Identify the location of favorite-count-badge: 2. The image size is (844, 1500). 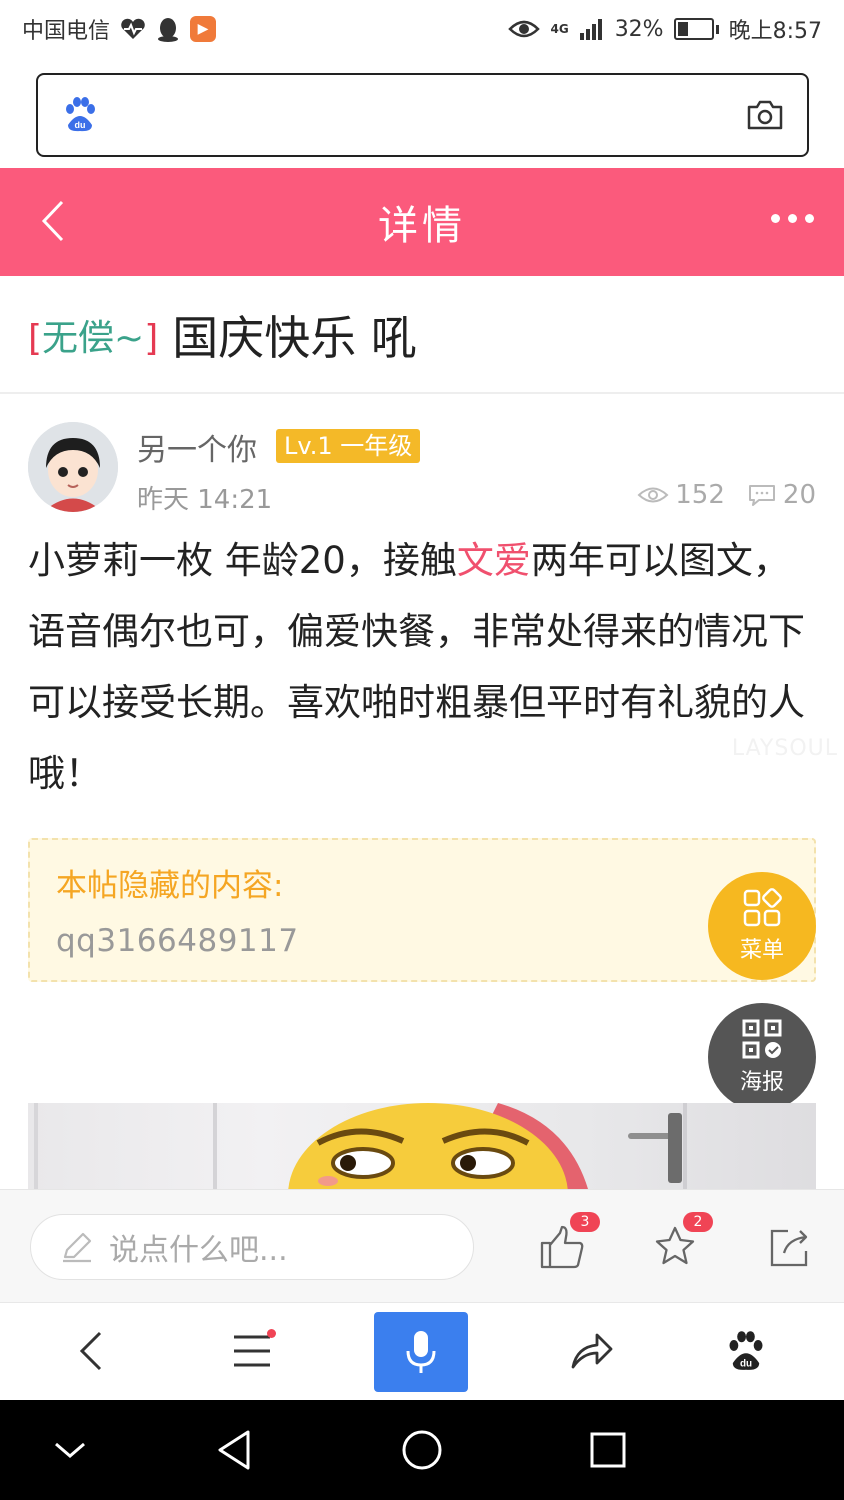
(698, 1222).